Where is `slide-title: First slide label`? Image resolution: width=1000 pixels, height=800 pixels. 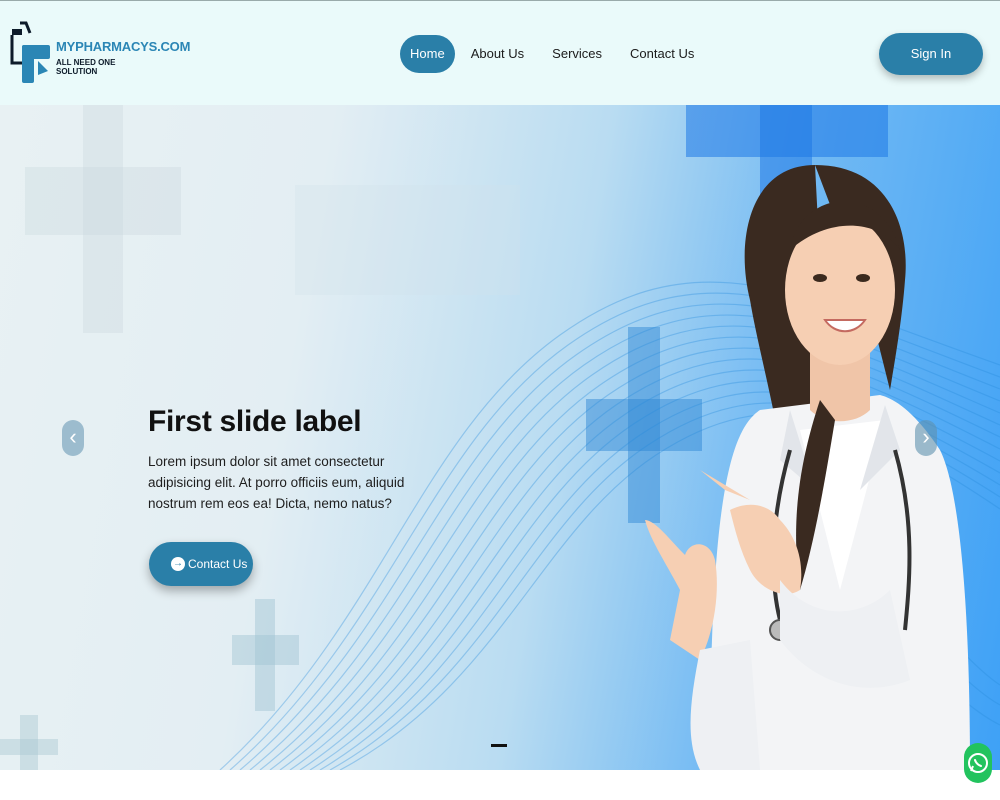
slide-title: First slide label is located at coordinates (255, 421).